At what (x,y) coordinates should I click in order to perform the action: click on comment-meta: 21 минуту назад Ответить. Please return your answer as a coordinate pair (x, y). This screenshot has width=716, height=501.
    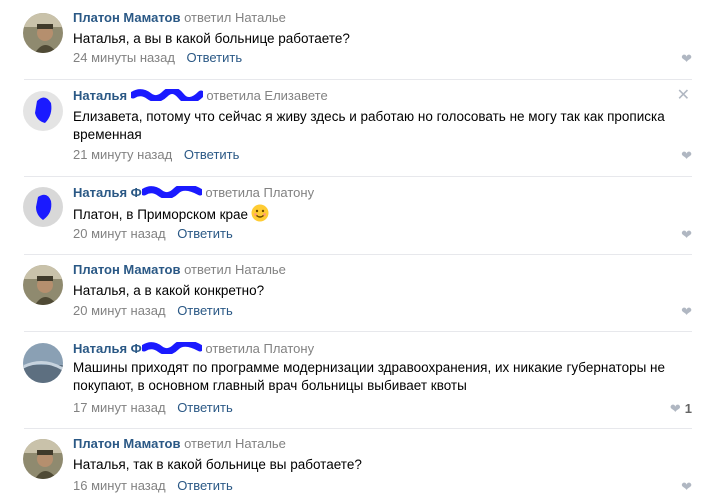
    Looking at the image, I should click on (156, 155).